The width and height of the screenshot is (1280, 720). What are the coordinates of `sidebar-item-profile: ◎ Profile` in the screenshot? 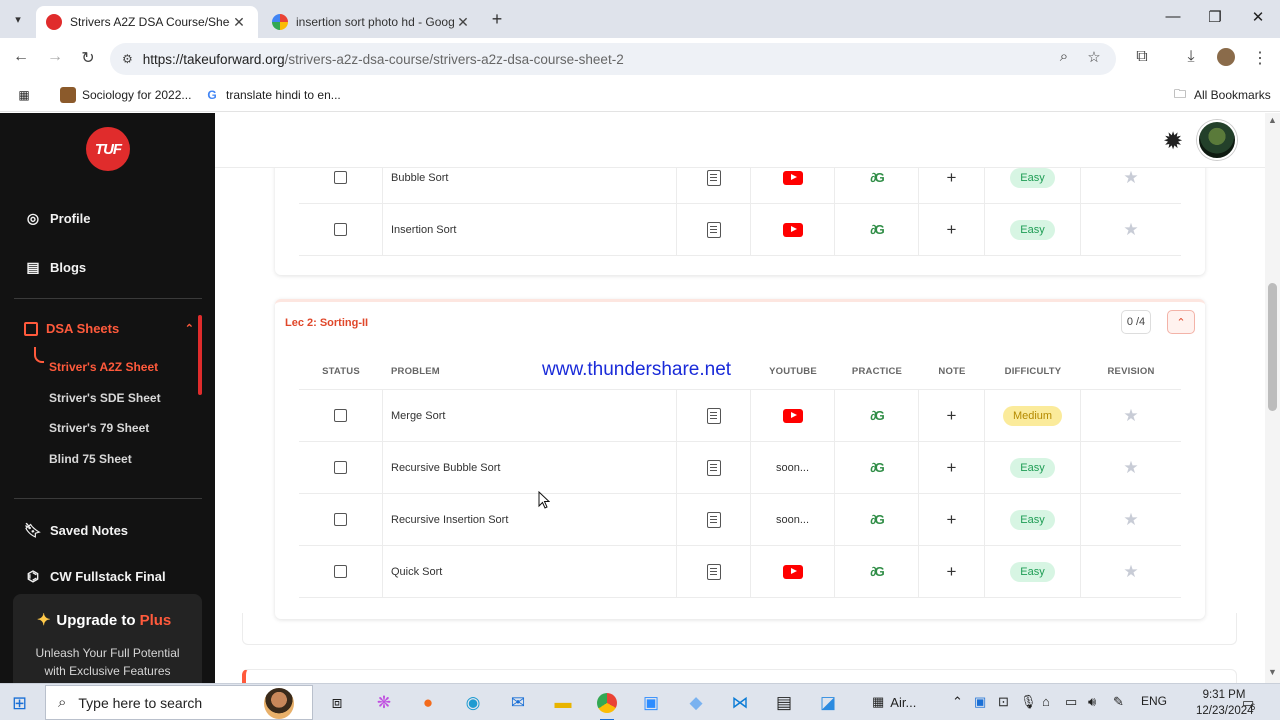 It's located at (57, 218).